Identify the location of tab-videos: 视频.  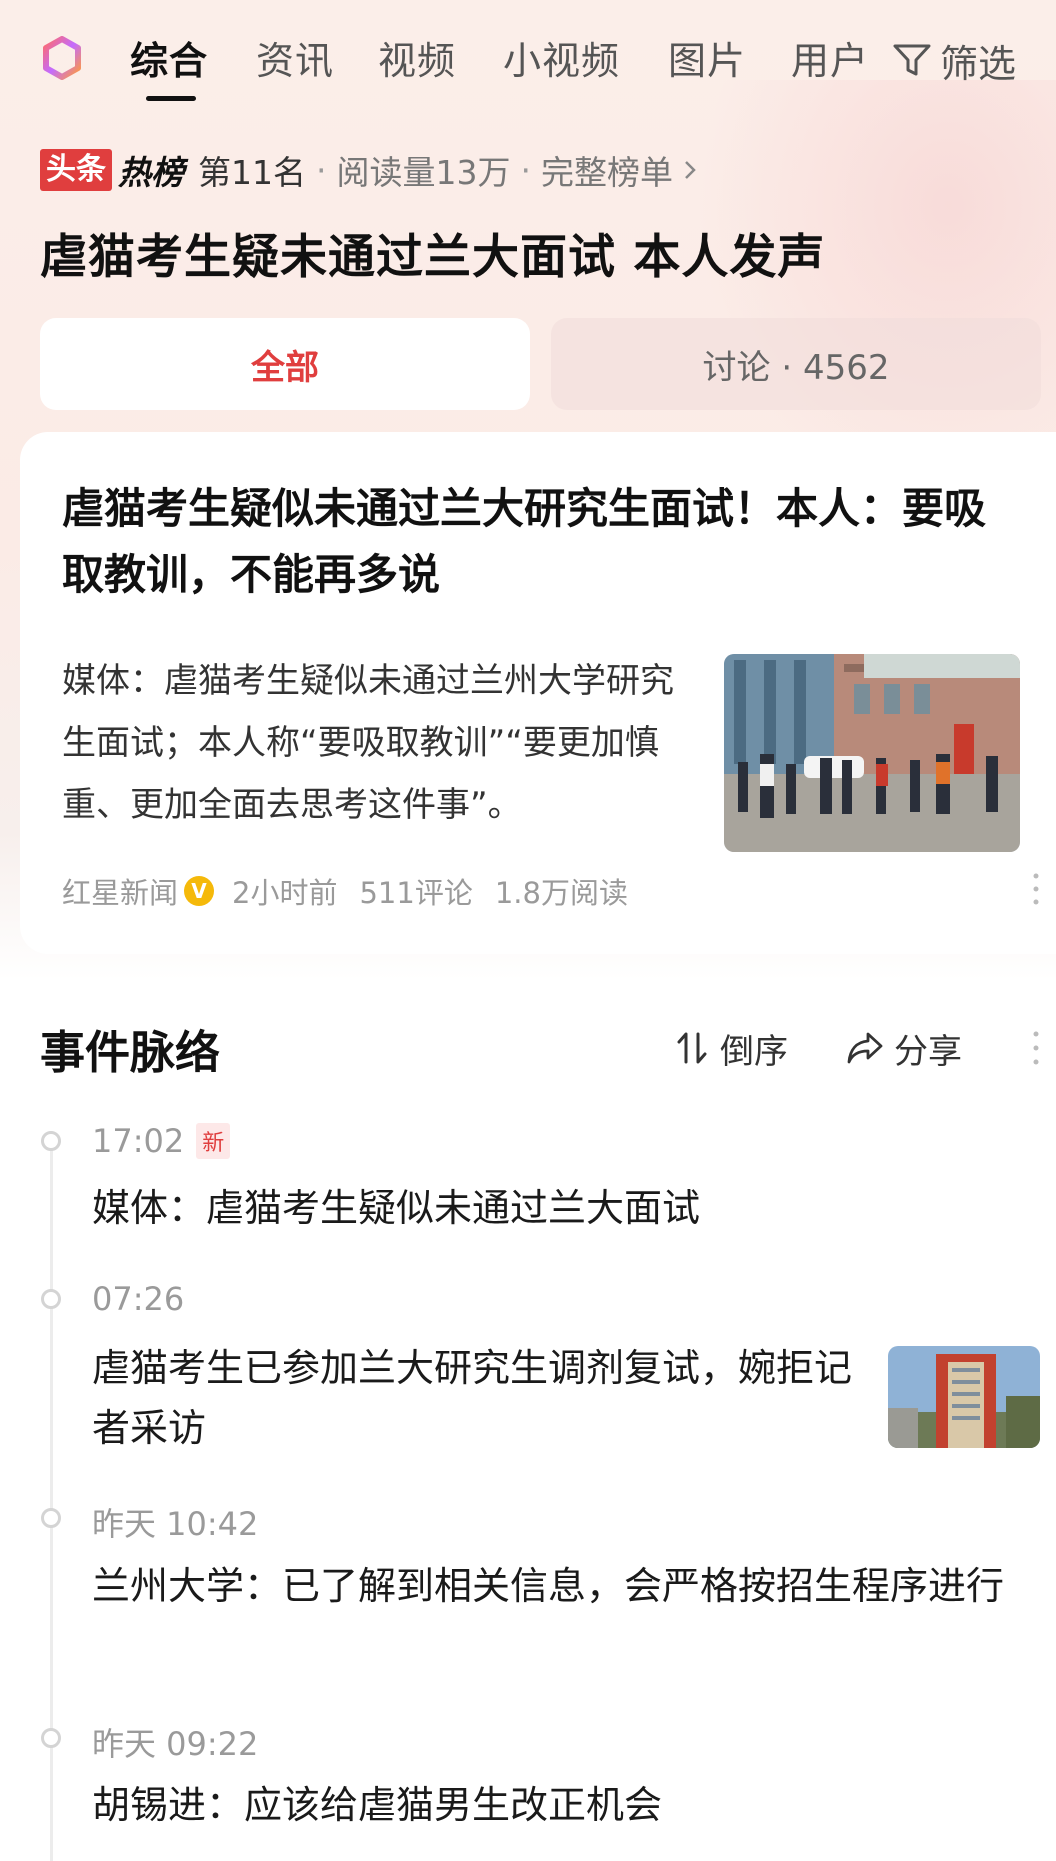
(417, 57).